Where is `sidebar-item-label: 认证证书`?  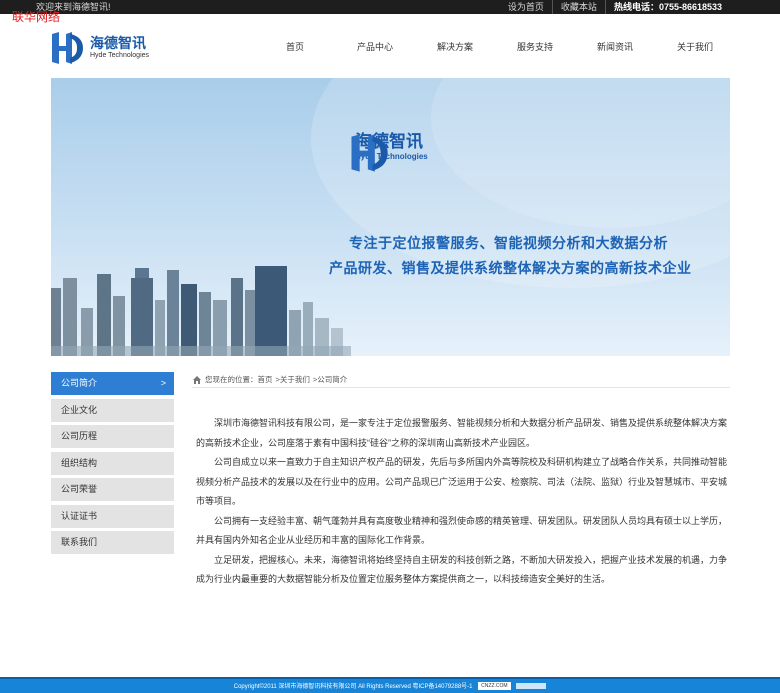 sidebar-item-label: 认证证书 is located at coordinates (79, 515).